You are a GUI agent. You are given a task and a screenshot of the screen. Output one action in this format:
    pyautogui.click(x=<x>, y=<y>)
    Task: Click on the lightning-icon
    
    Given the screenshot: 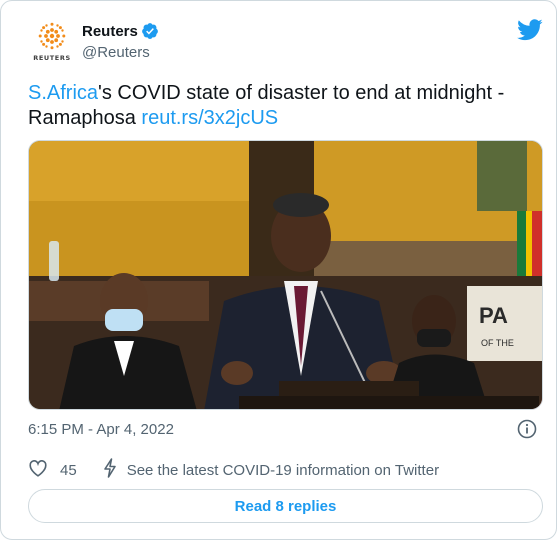 What is the action you would take?
    pyautogui.click(x=110, y=470)
    